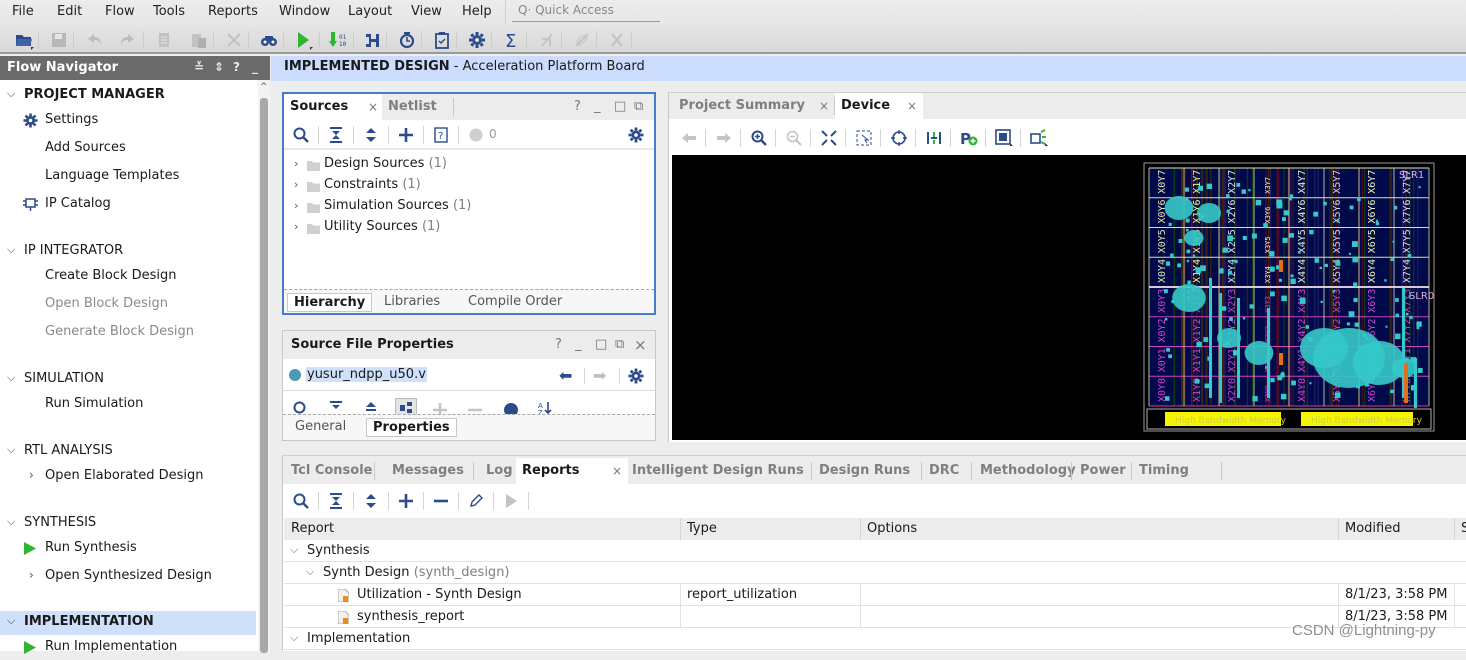  I want to click on tab-sources: Sources ×, so click(333, 107).